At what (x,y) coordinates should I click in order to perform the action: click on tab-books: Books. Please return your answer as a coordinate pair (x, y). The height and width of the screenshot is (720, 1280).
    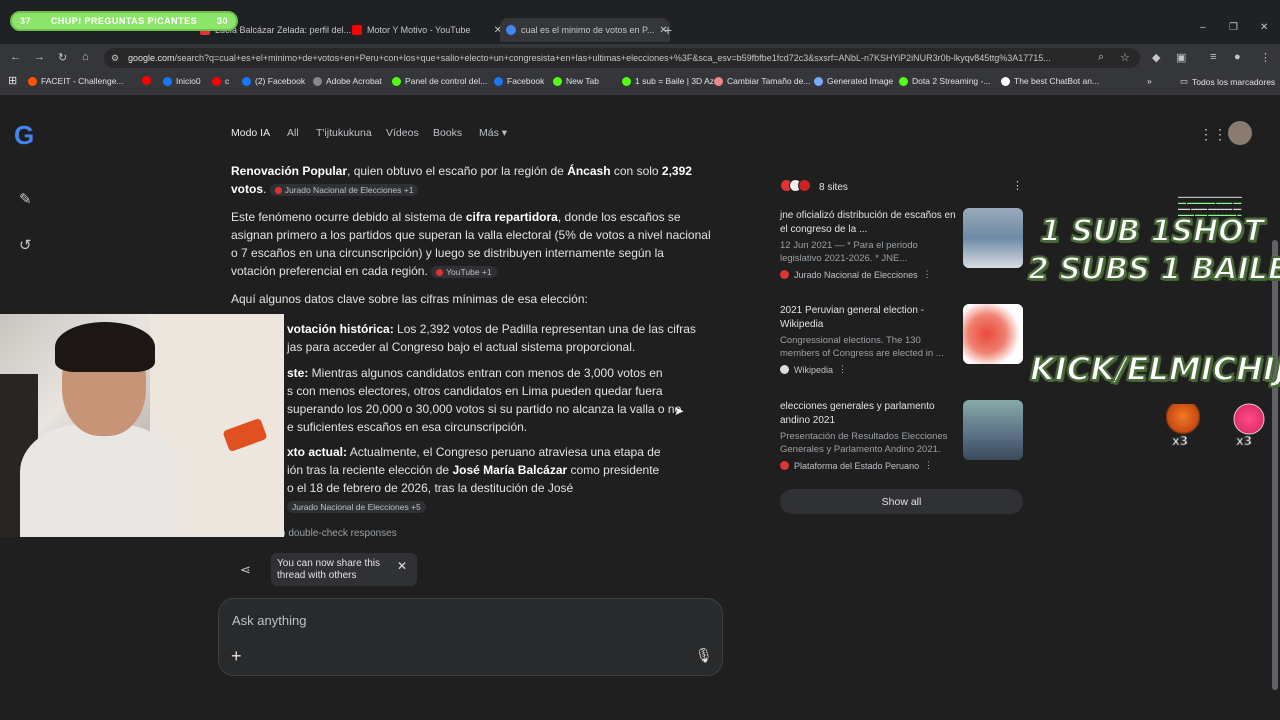
    Looking at the image, I should click on (447, 133).